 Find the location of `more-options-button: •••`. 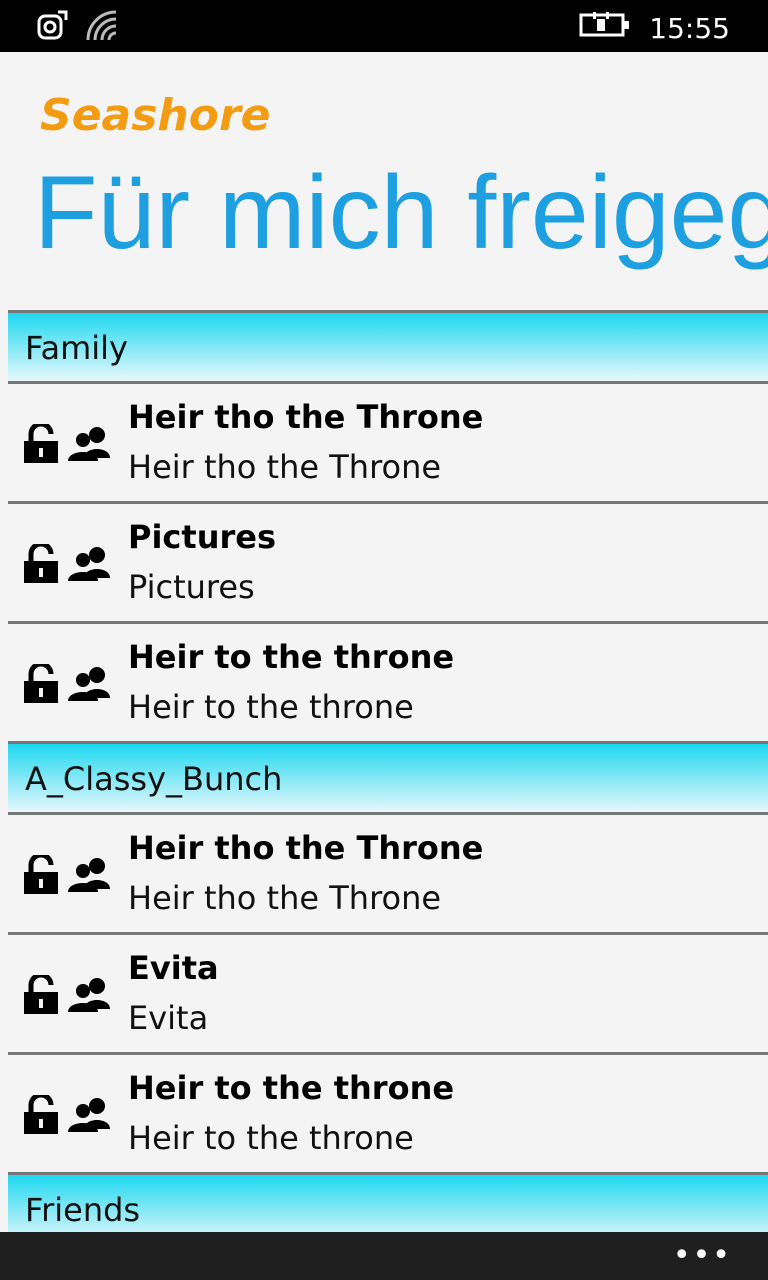

more-options-button: ••• is located at coordinates (702, 1256).